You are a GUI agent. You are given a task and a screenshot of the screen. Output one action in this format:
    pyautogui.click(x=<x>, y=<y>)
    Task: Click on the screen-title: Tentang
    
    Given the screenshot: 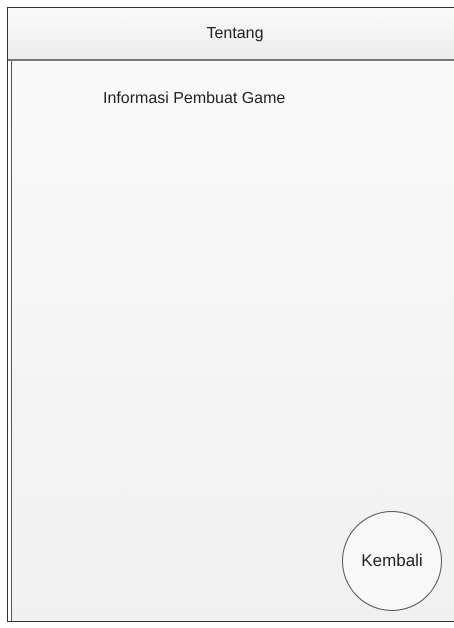 What is the action you would take?
    pyautogui.click(x=235, y=33)
    